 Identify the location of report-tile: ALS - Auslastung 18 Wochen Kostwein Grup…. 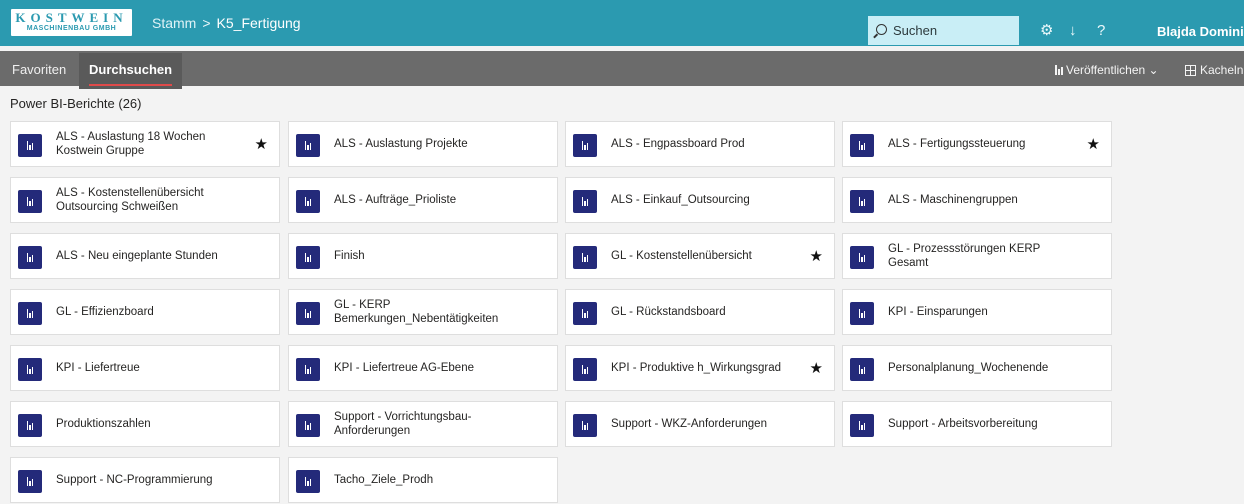
(145, 144).